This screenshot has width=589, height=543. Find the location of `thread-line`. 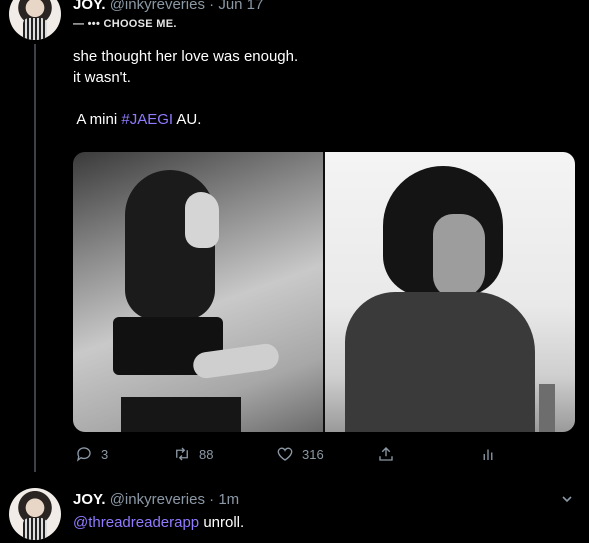

thread-line is located at coordinates (35, 258).